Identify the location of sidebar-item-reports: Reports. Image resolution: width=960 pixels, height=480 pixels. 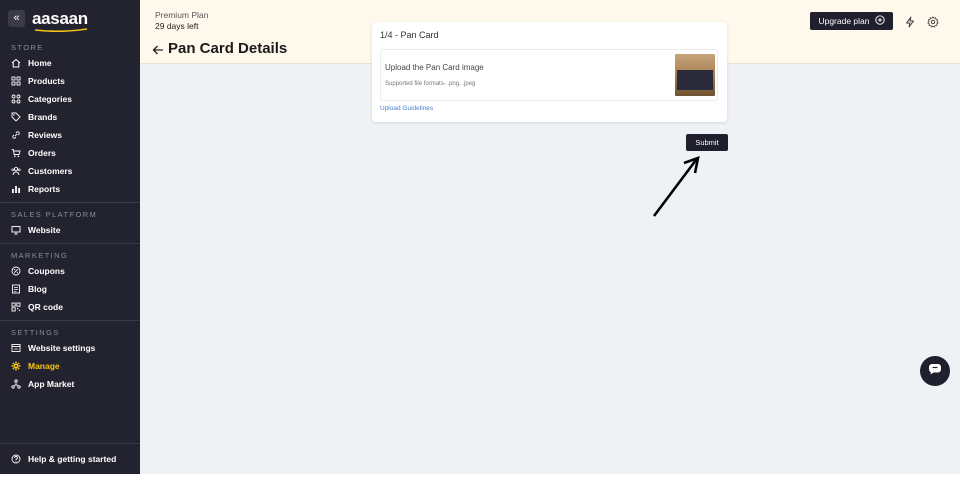
(70, 189).